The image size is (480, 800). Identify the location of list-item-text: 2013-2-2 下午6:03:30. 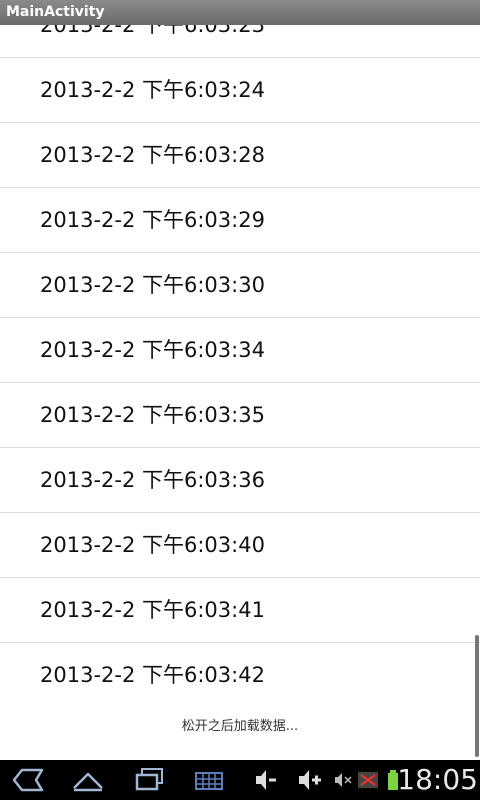
(152, 285).